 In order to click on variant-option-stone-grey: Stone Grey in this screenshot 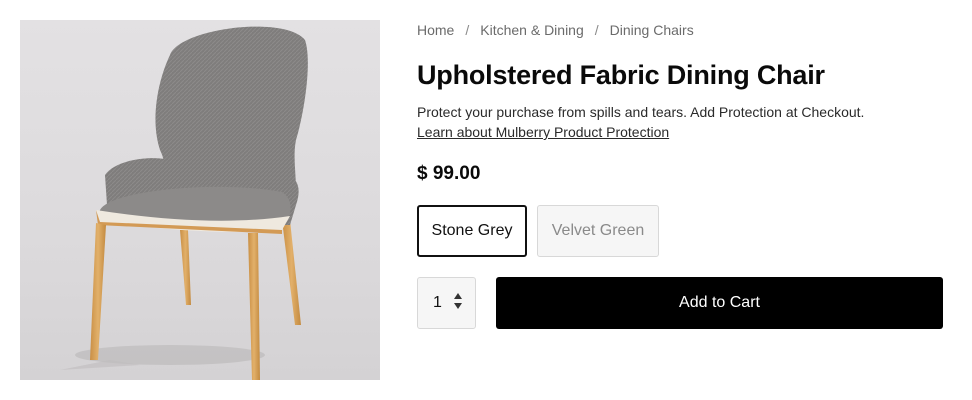, I will do `click(472, 231)`.